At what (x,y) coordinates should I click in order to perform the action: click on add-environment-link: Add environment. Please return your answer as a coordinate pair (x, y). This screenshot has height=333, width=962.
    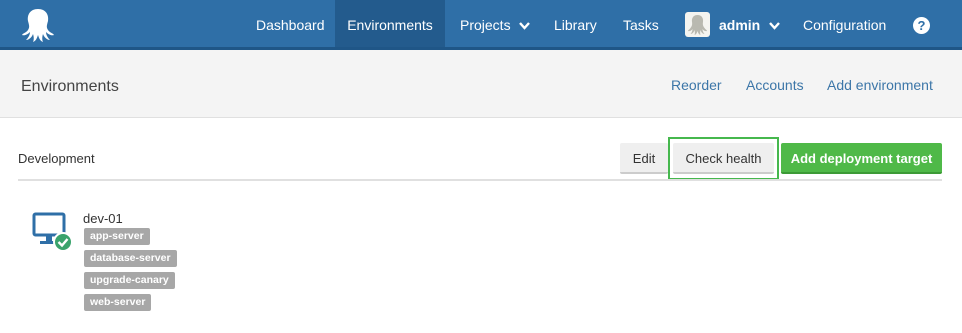
    Looking at the image, I should click on (880, 85).